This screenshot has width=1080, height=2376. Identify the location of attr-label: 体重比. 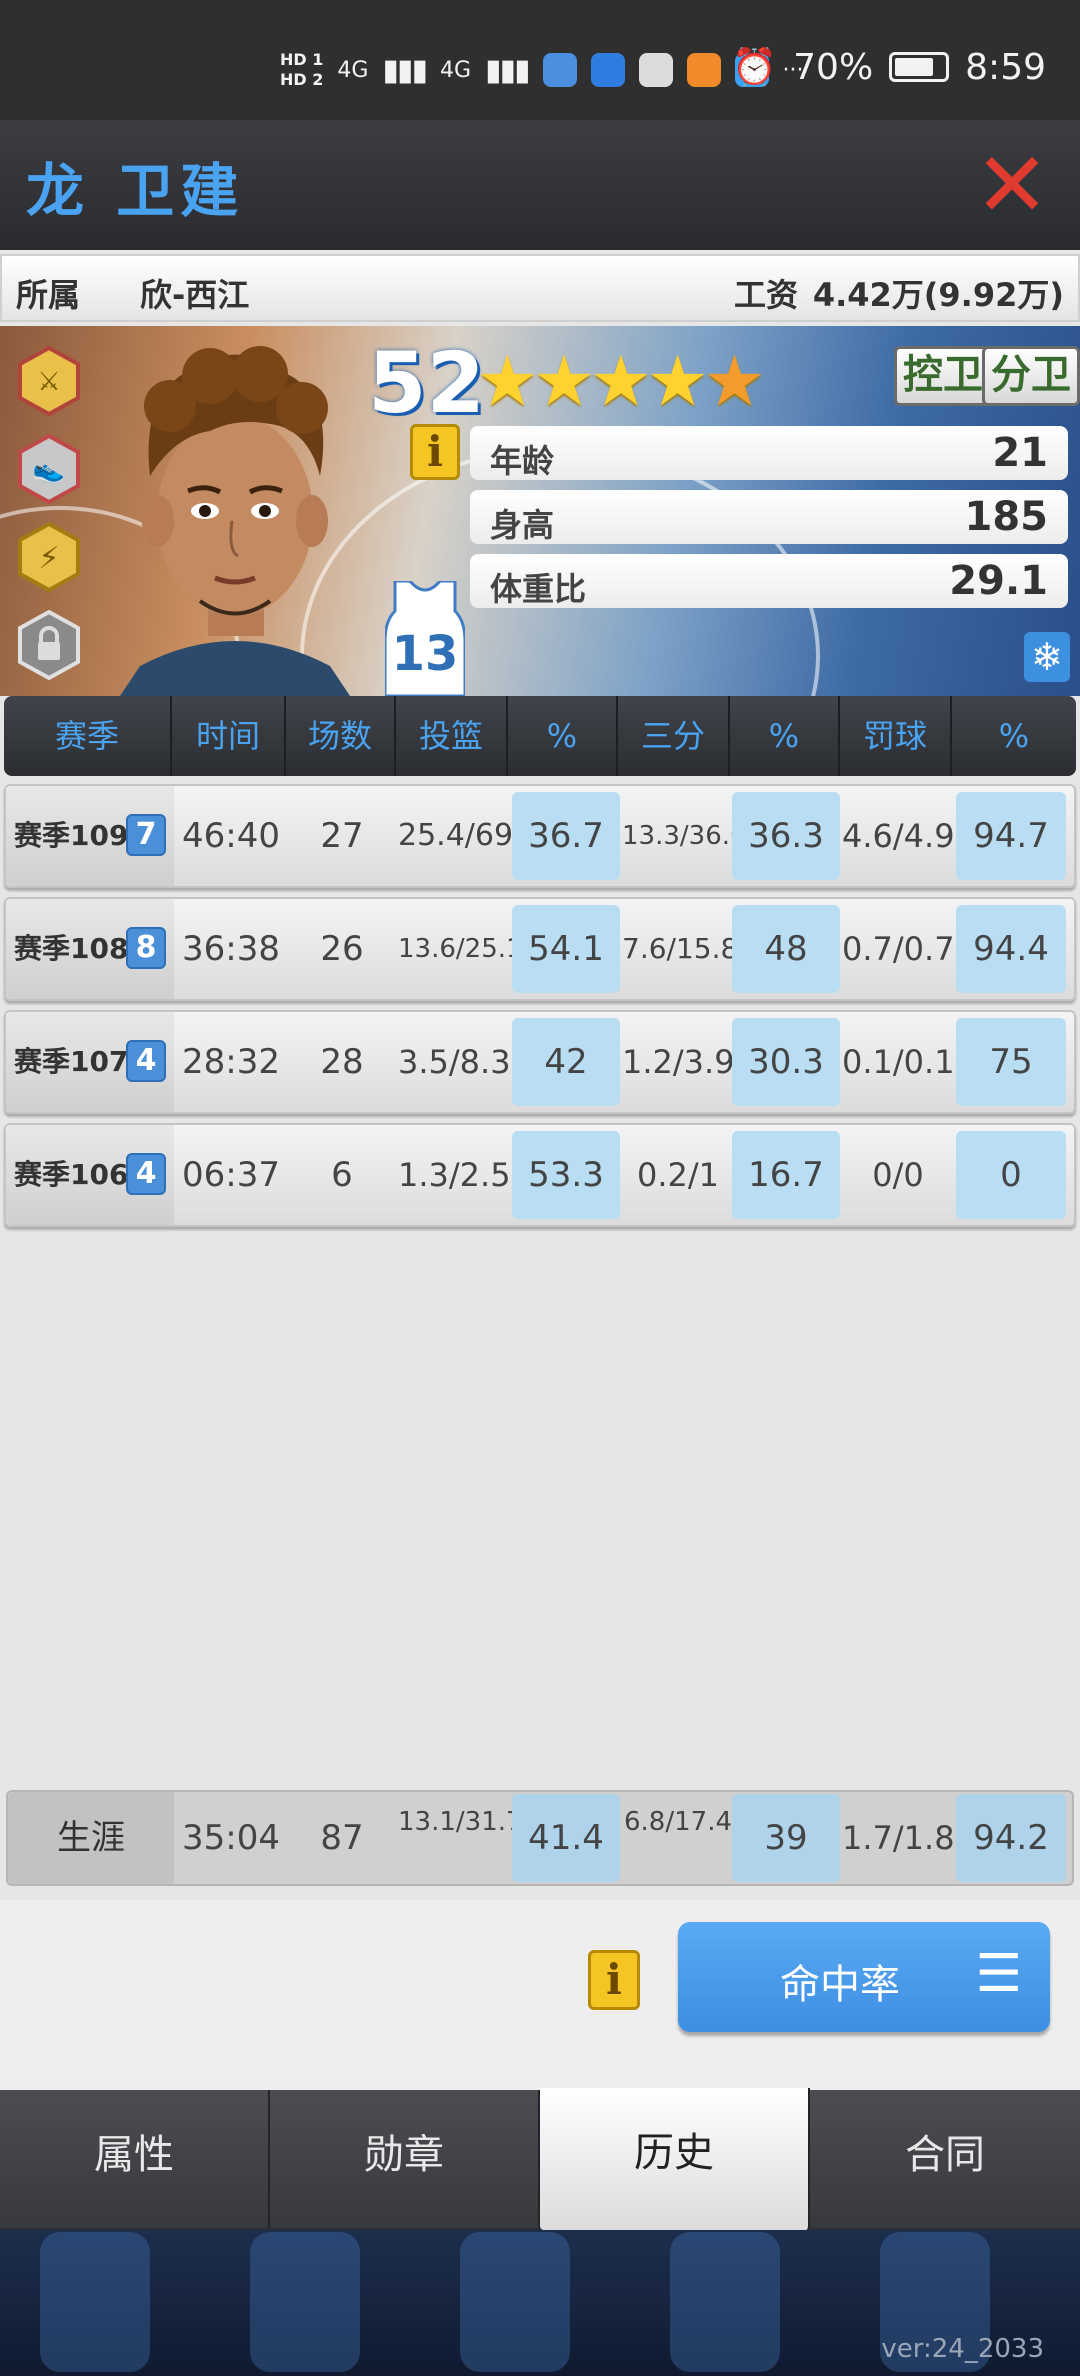
(538, 589).